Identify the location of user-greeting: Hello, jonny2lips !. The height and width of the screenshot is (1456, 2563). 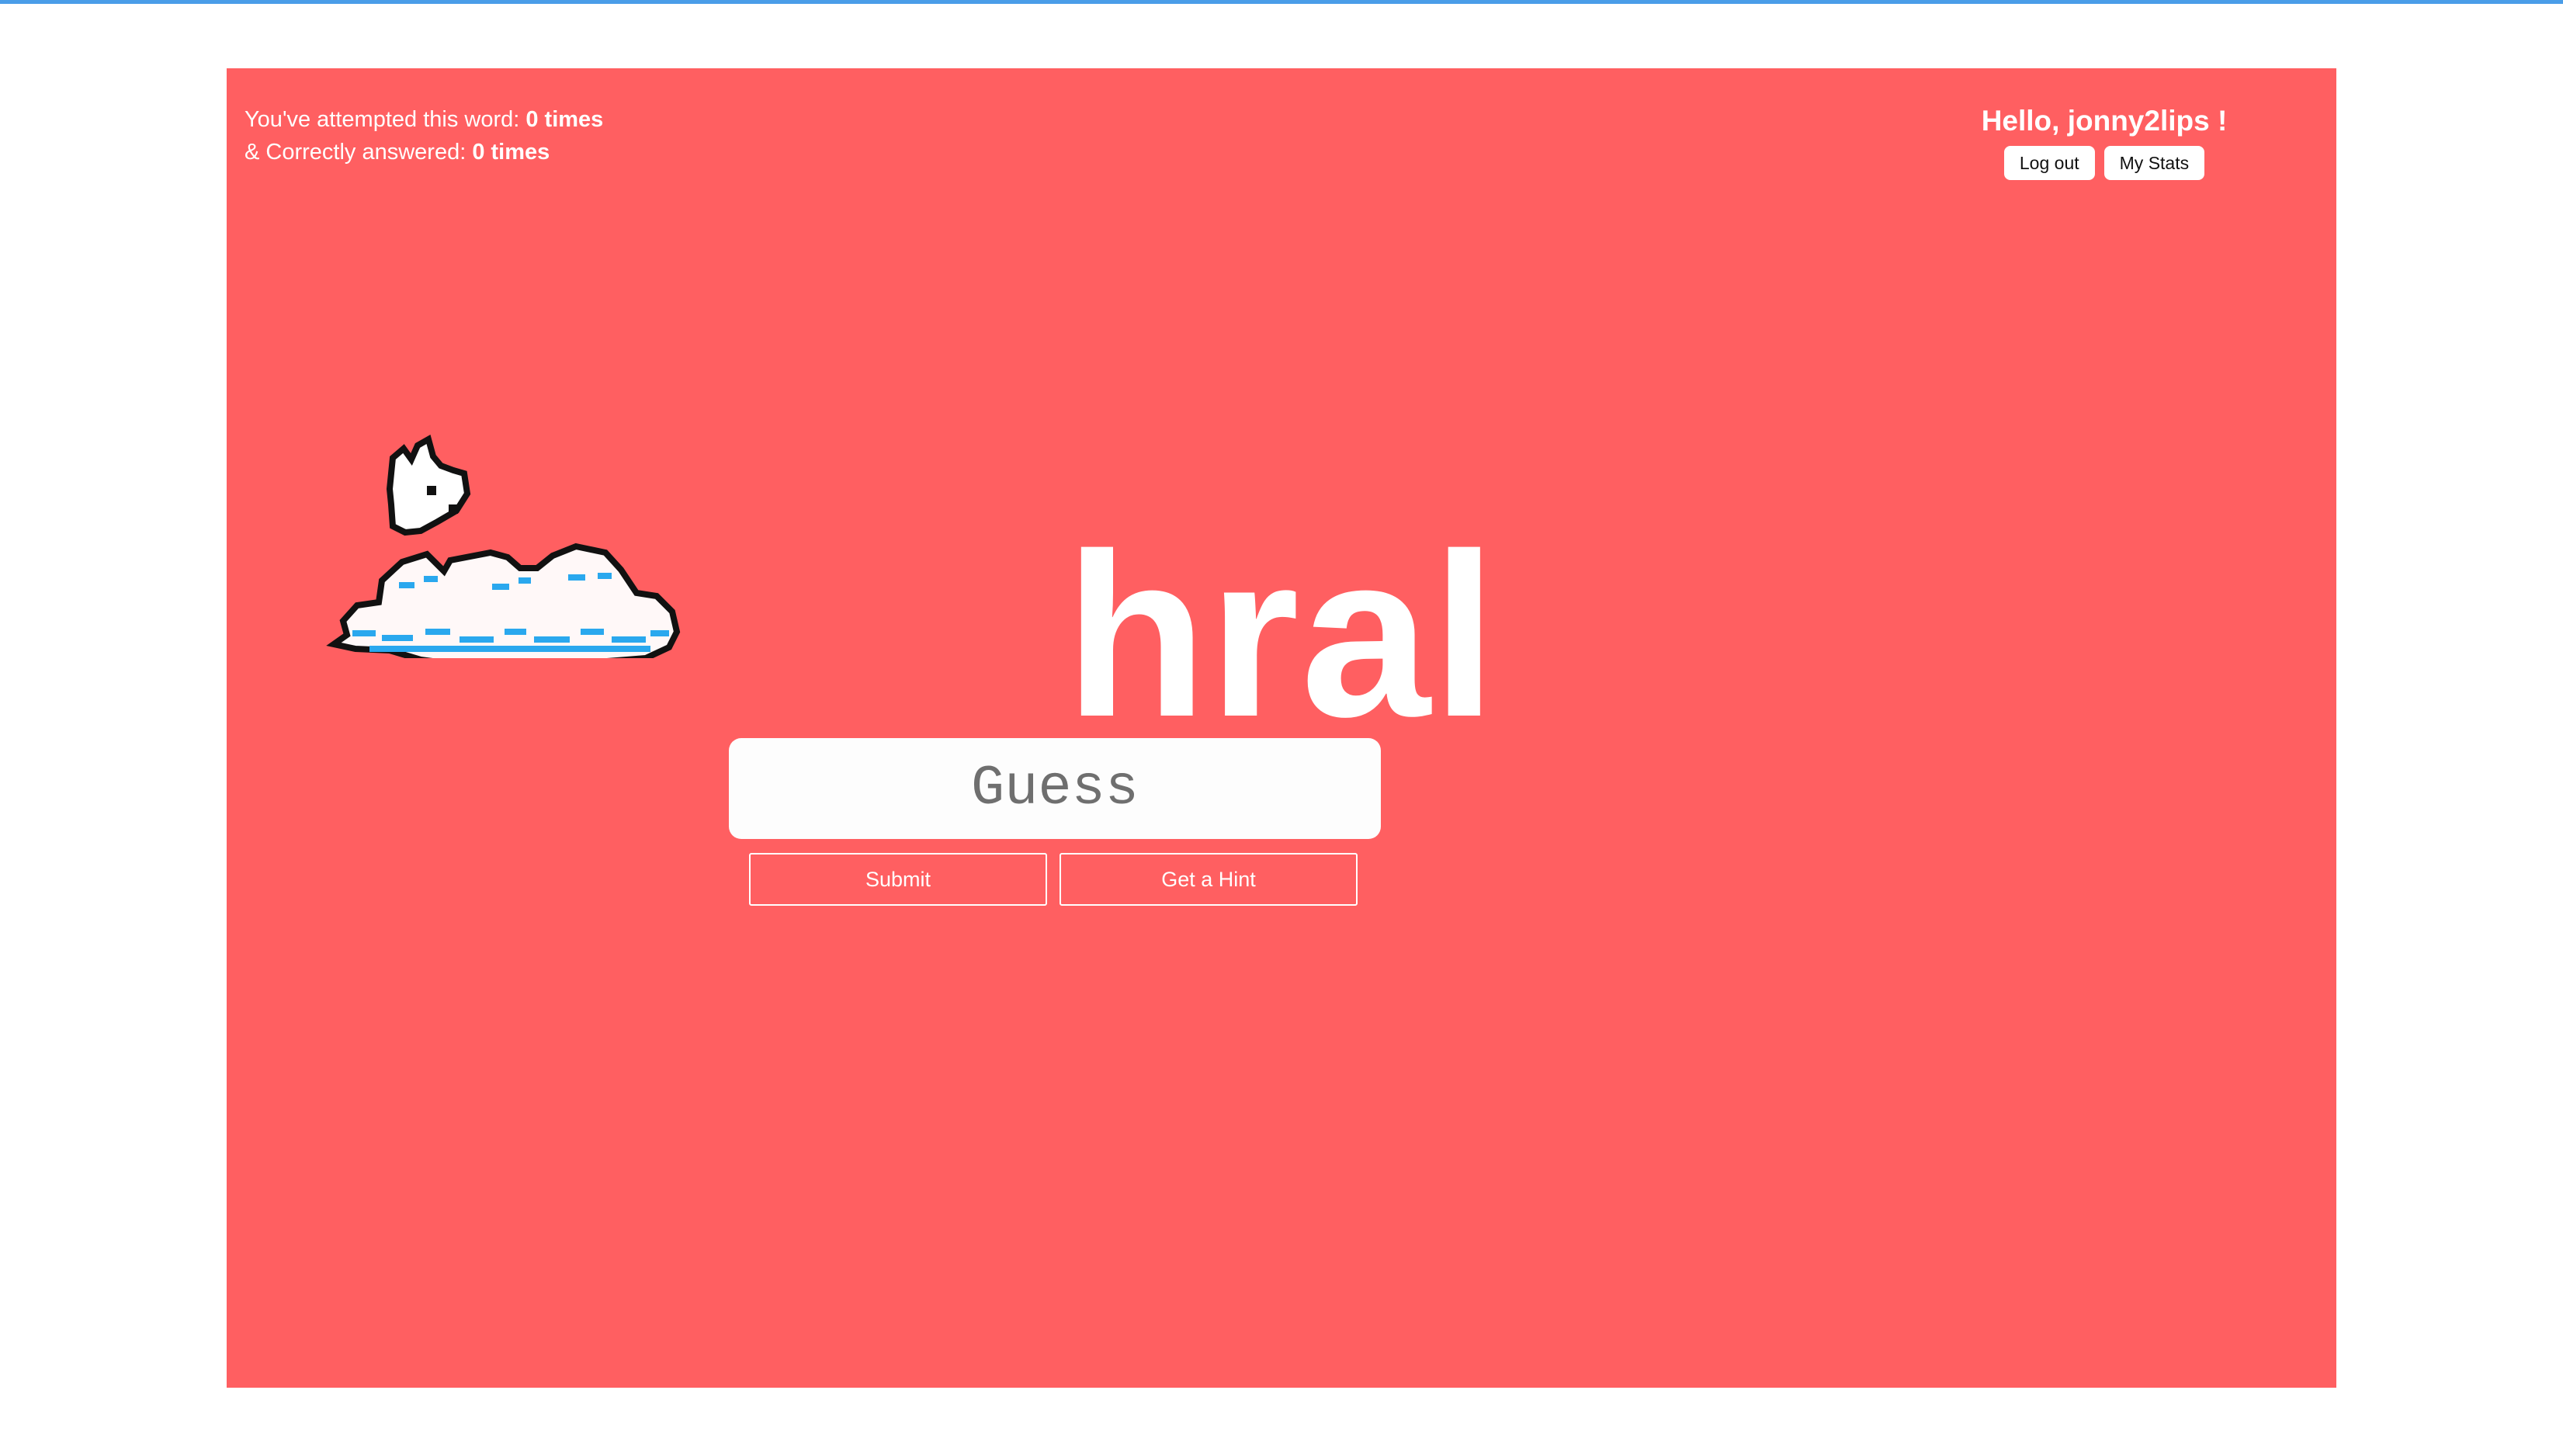
(2104, 121).